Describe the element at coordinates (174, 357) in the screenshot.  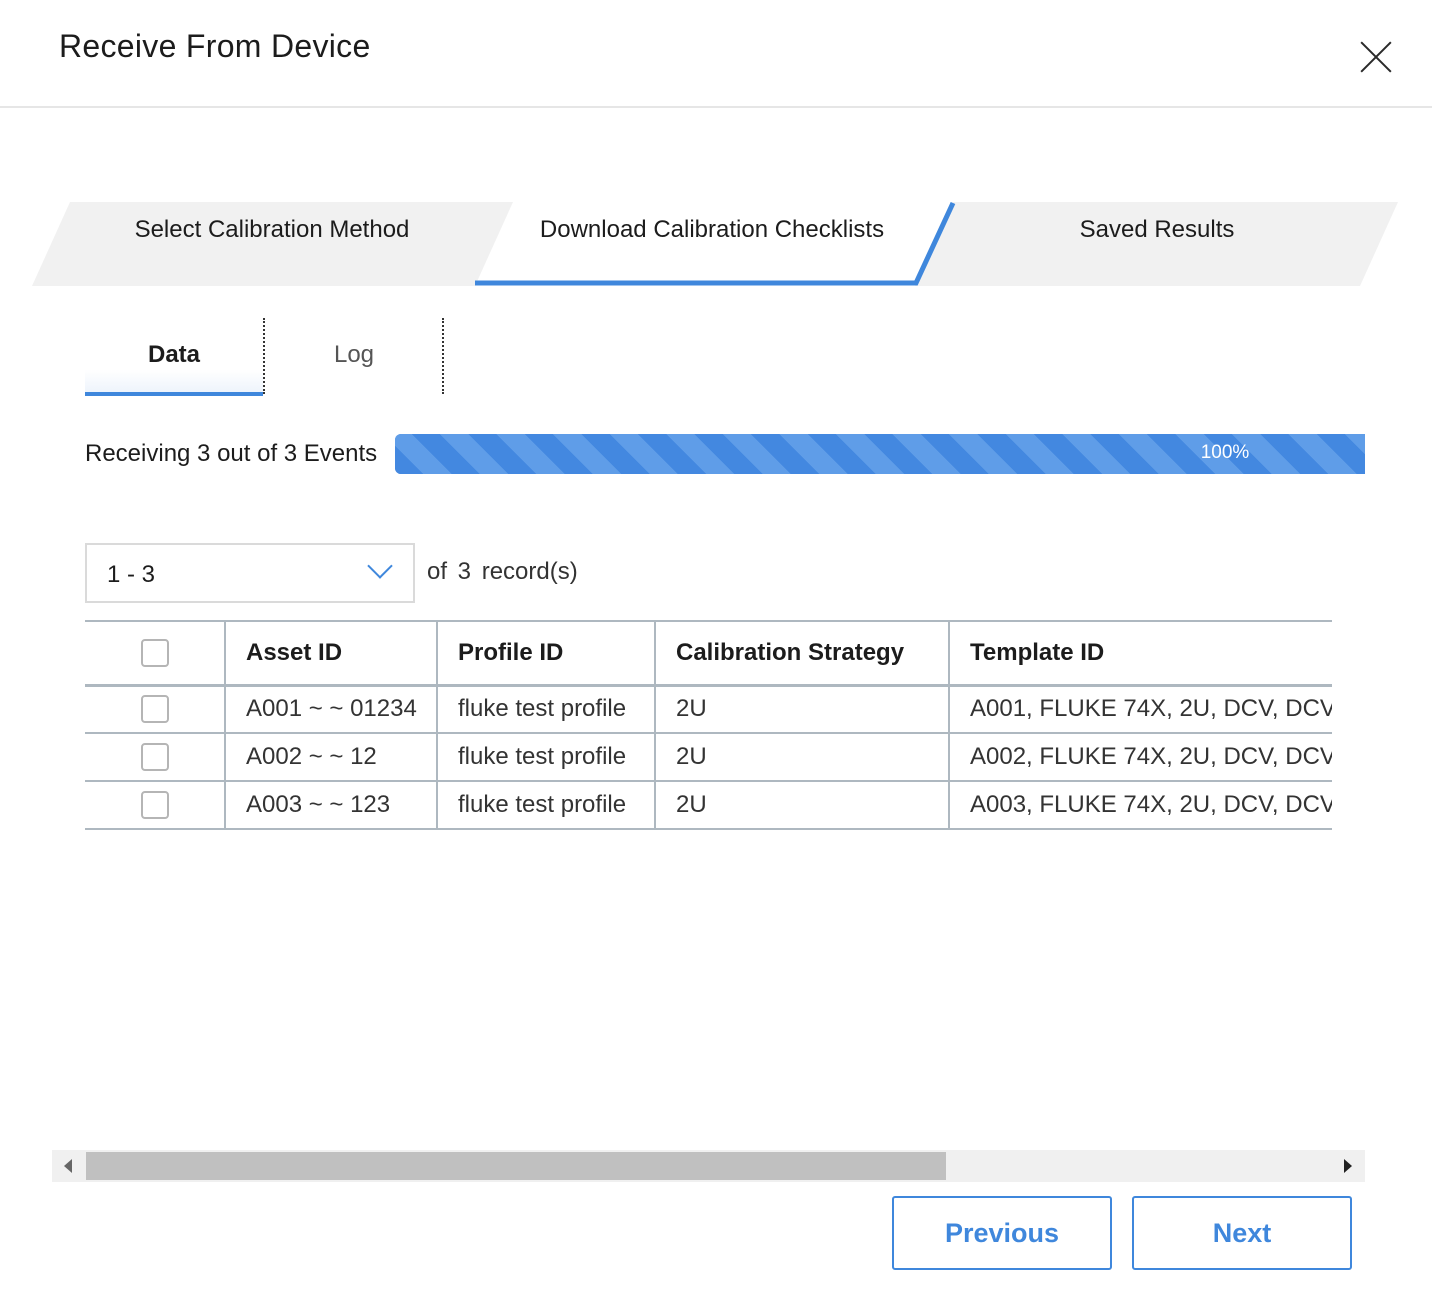
I see `tab-data: Data` at that location.